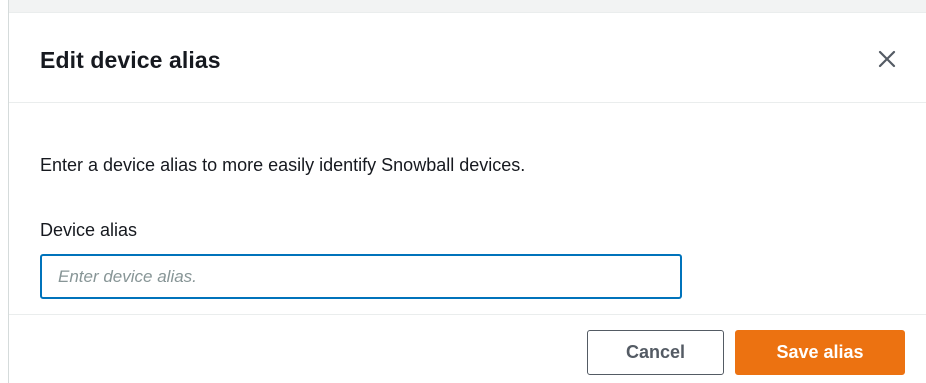 Image resolution: width=926 pixels, height=383 pixels. I want to click on cancel-button: Cancel, so click(655, 352).